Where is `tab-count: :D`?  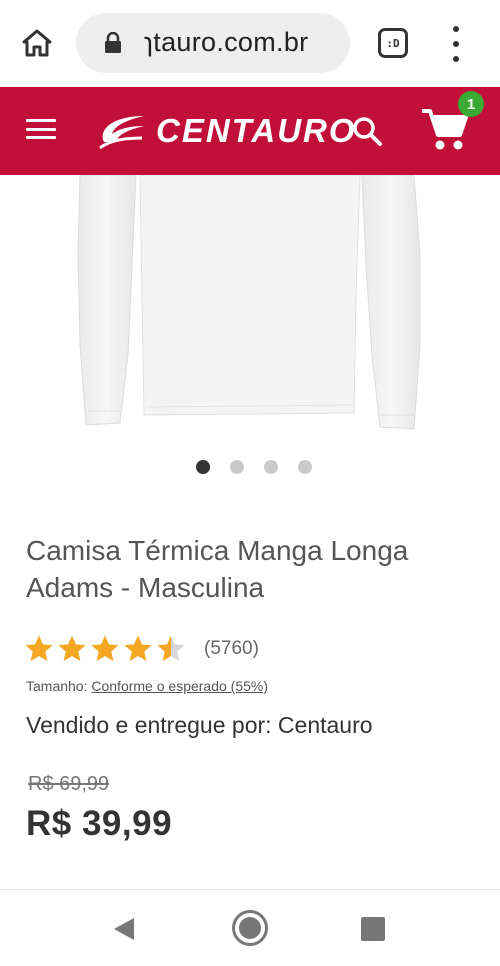
tab-count: :D is located at coordinates (393, 43).